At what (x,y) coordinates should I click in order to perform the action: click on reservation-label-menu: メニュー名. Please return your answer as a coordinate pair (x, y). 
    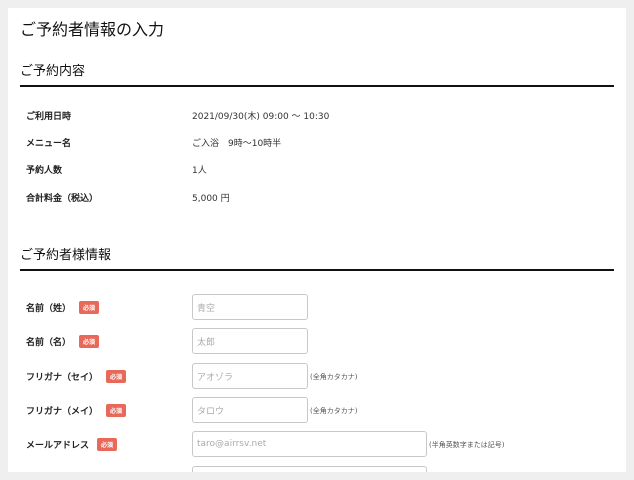
    Looking at the image, I should click on (49, 144).